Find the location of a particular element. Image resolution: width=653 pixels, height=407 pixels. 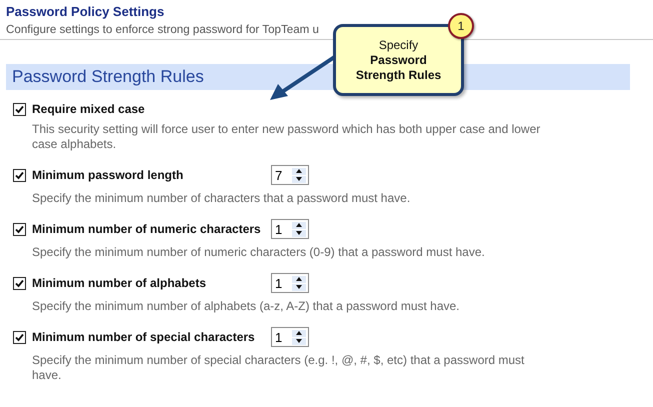

rule-description: Specify the minimum number of special characters (e.g. !, @, #, $, etc) that a password must have. is located at coordinates (279, 368).